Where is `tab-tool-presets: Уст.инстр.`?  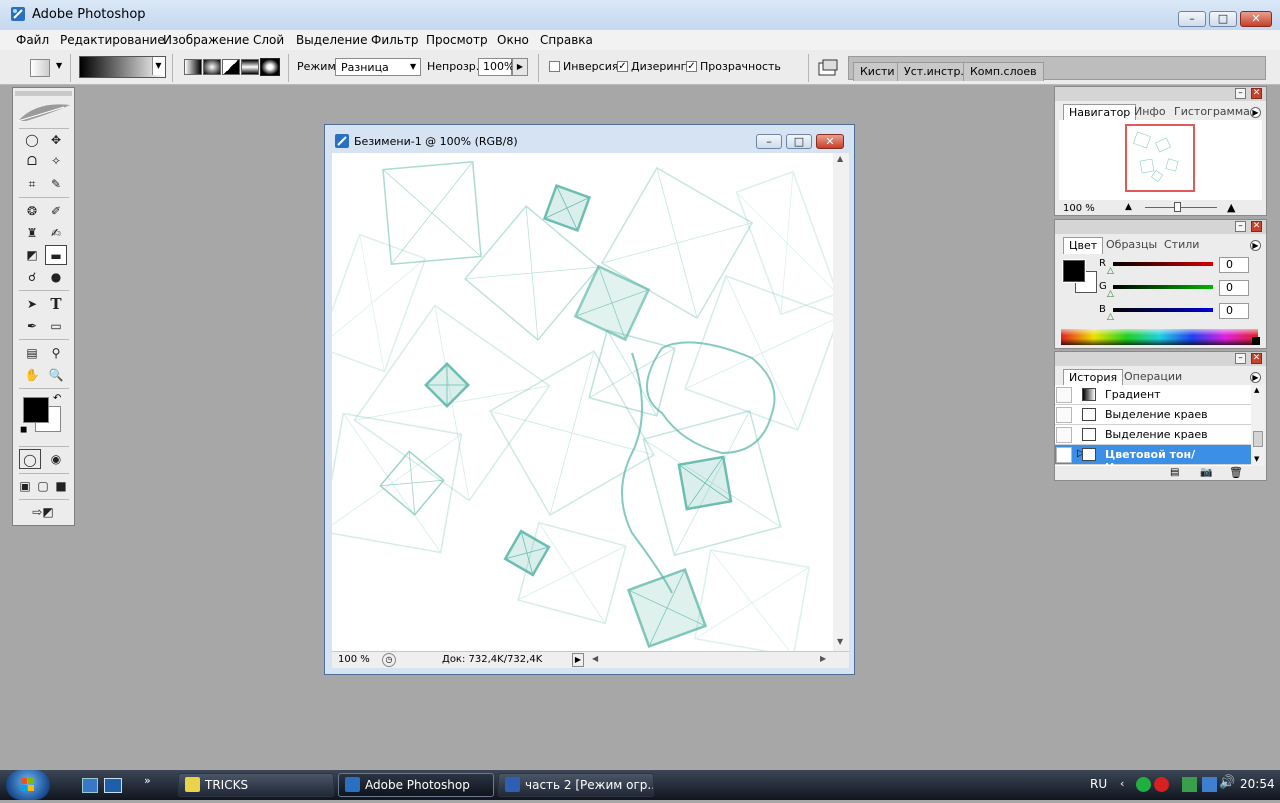
tab-tool-presets: Уст.инстр. is located at coordinates (934, 71).